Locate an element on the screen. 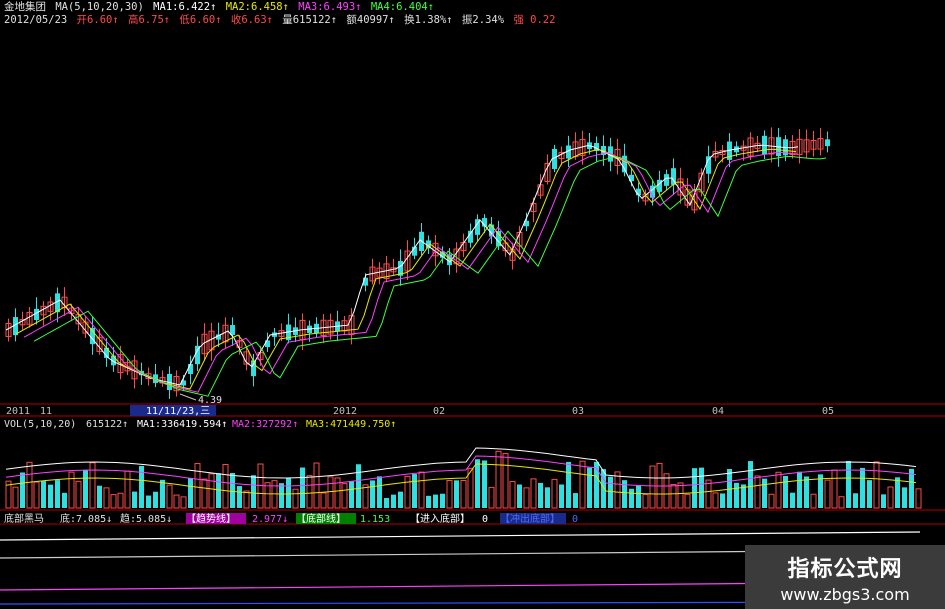 The width and height of the screenshot is (945, 609). trend-line-value: 2.977↓ is located at coordinates (270, 519).